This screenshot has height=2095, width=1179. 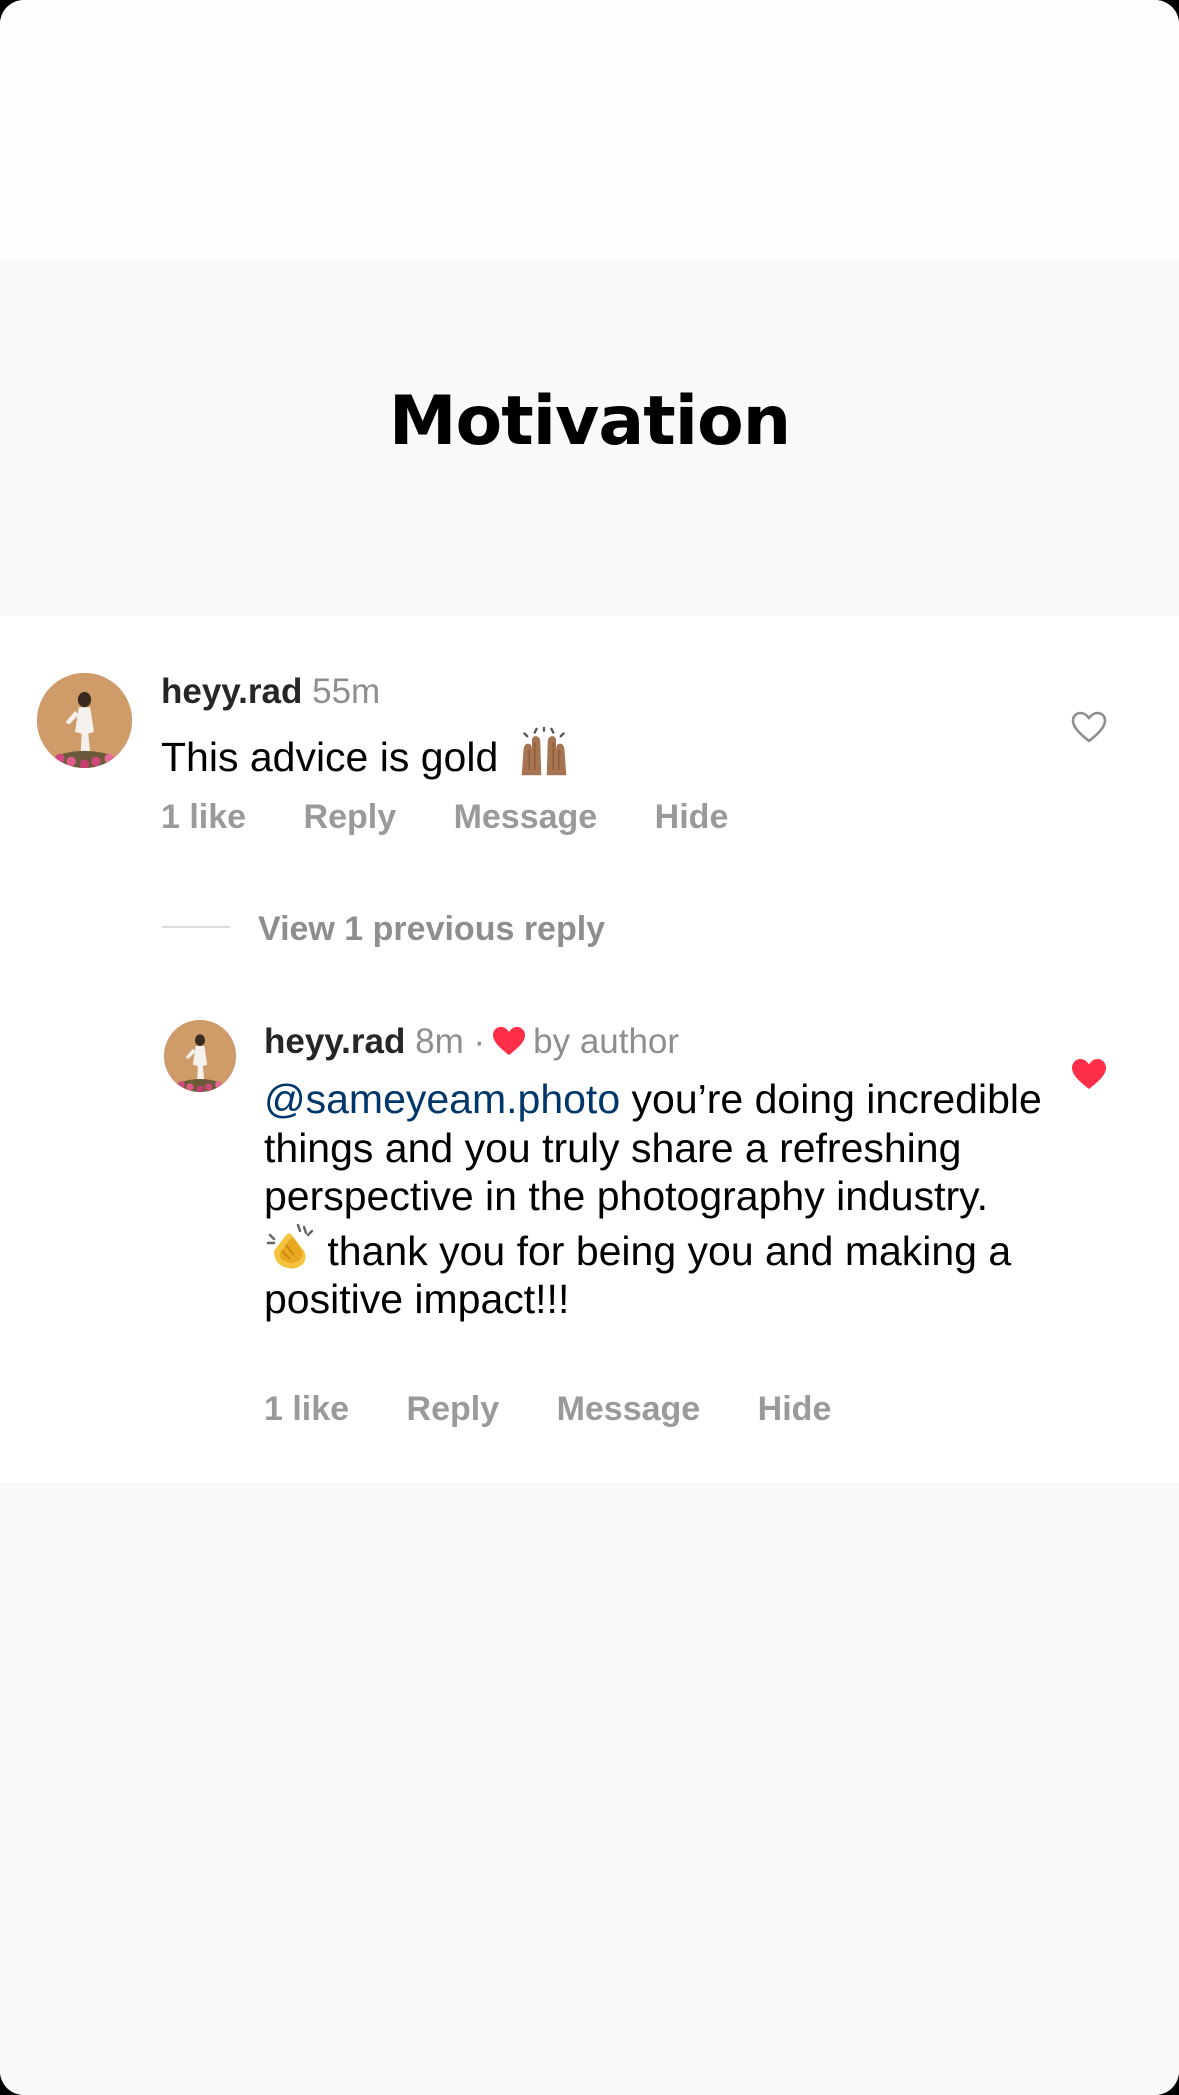 I want to click on comment-body: This advice is gold, so click(x=330, y=757).